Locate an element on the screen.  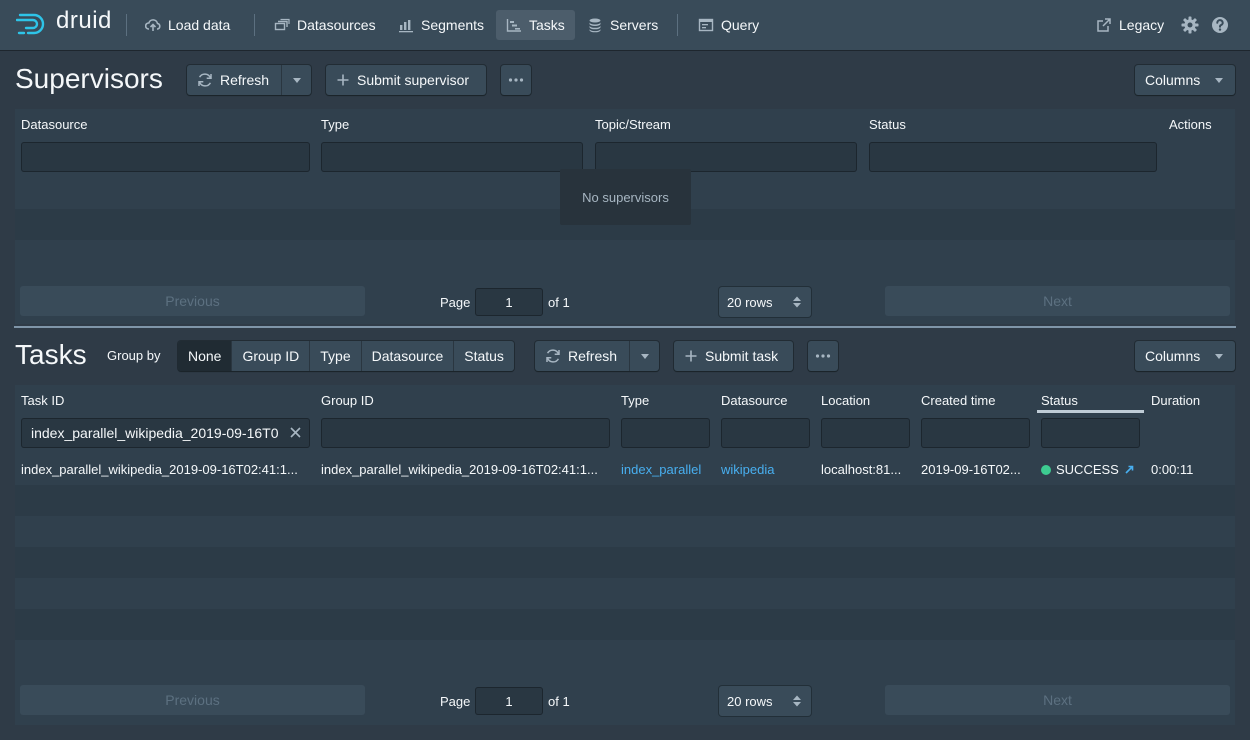
brand-name: druid is located at coordinates (84, 20).